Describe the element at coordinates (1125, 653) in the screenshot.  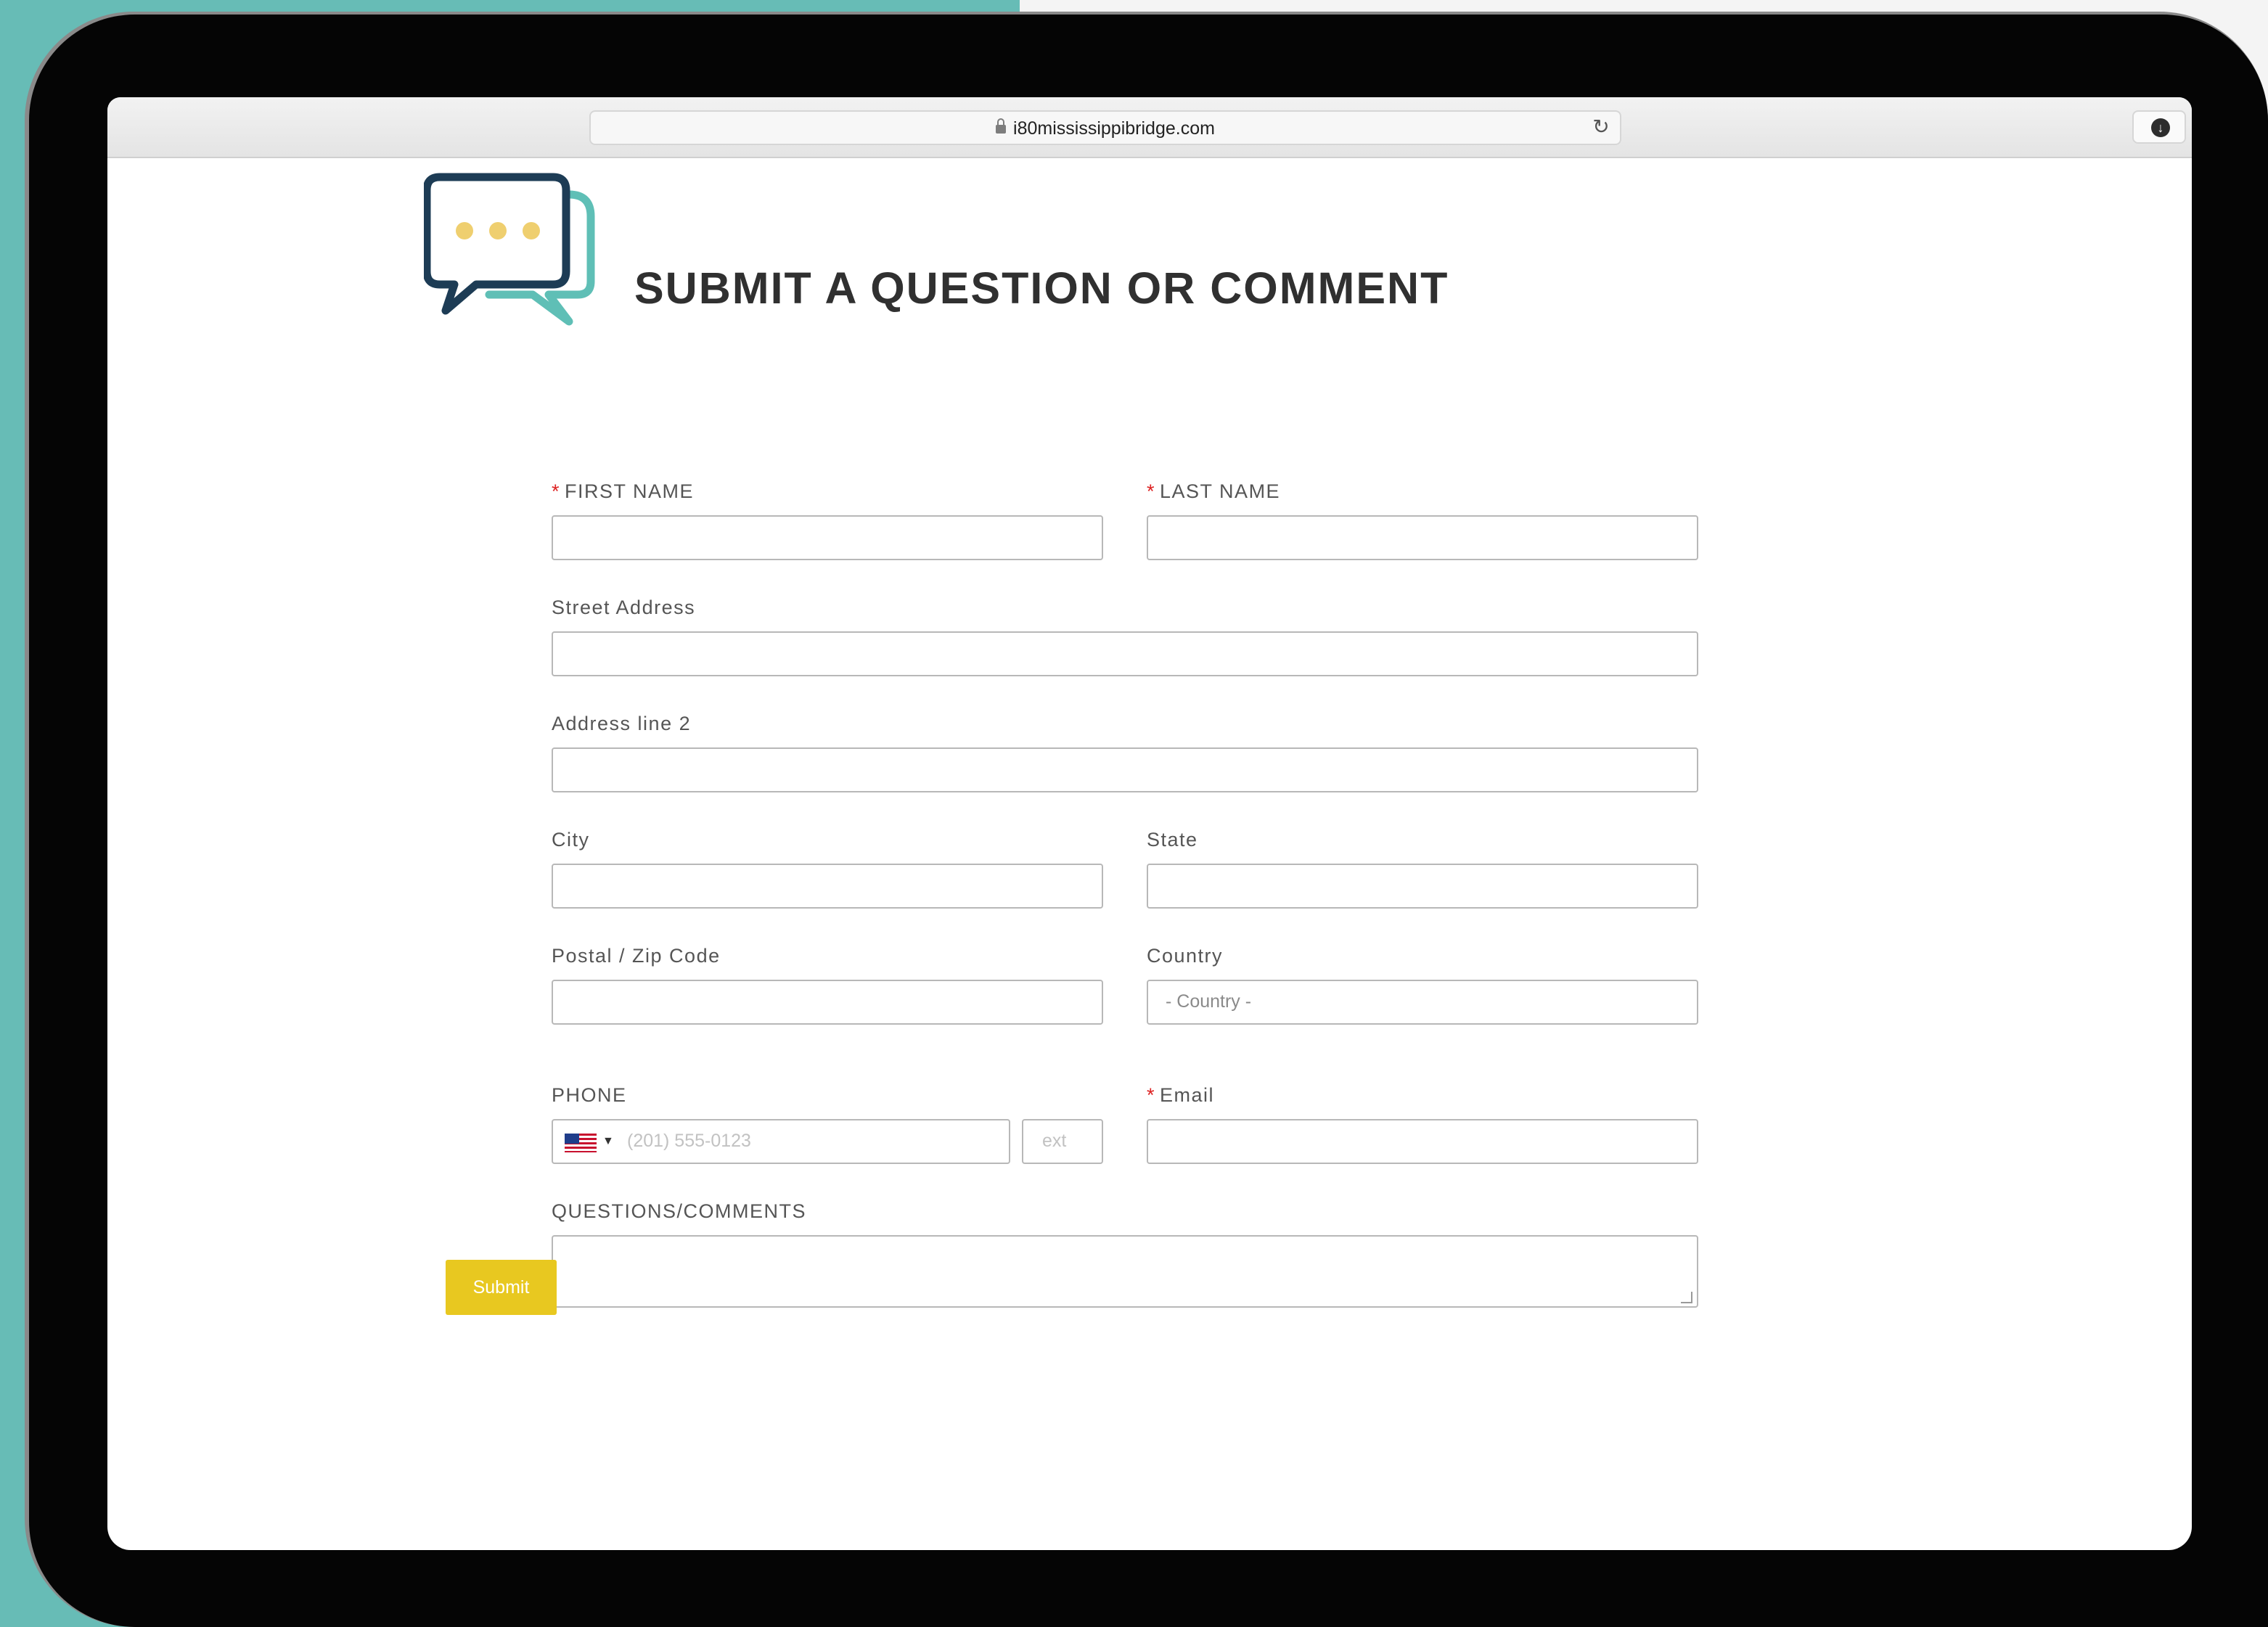
I see `street-address-field` at that location.